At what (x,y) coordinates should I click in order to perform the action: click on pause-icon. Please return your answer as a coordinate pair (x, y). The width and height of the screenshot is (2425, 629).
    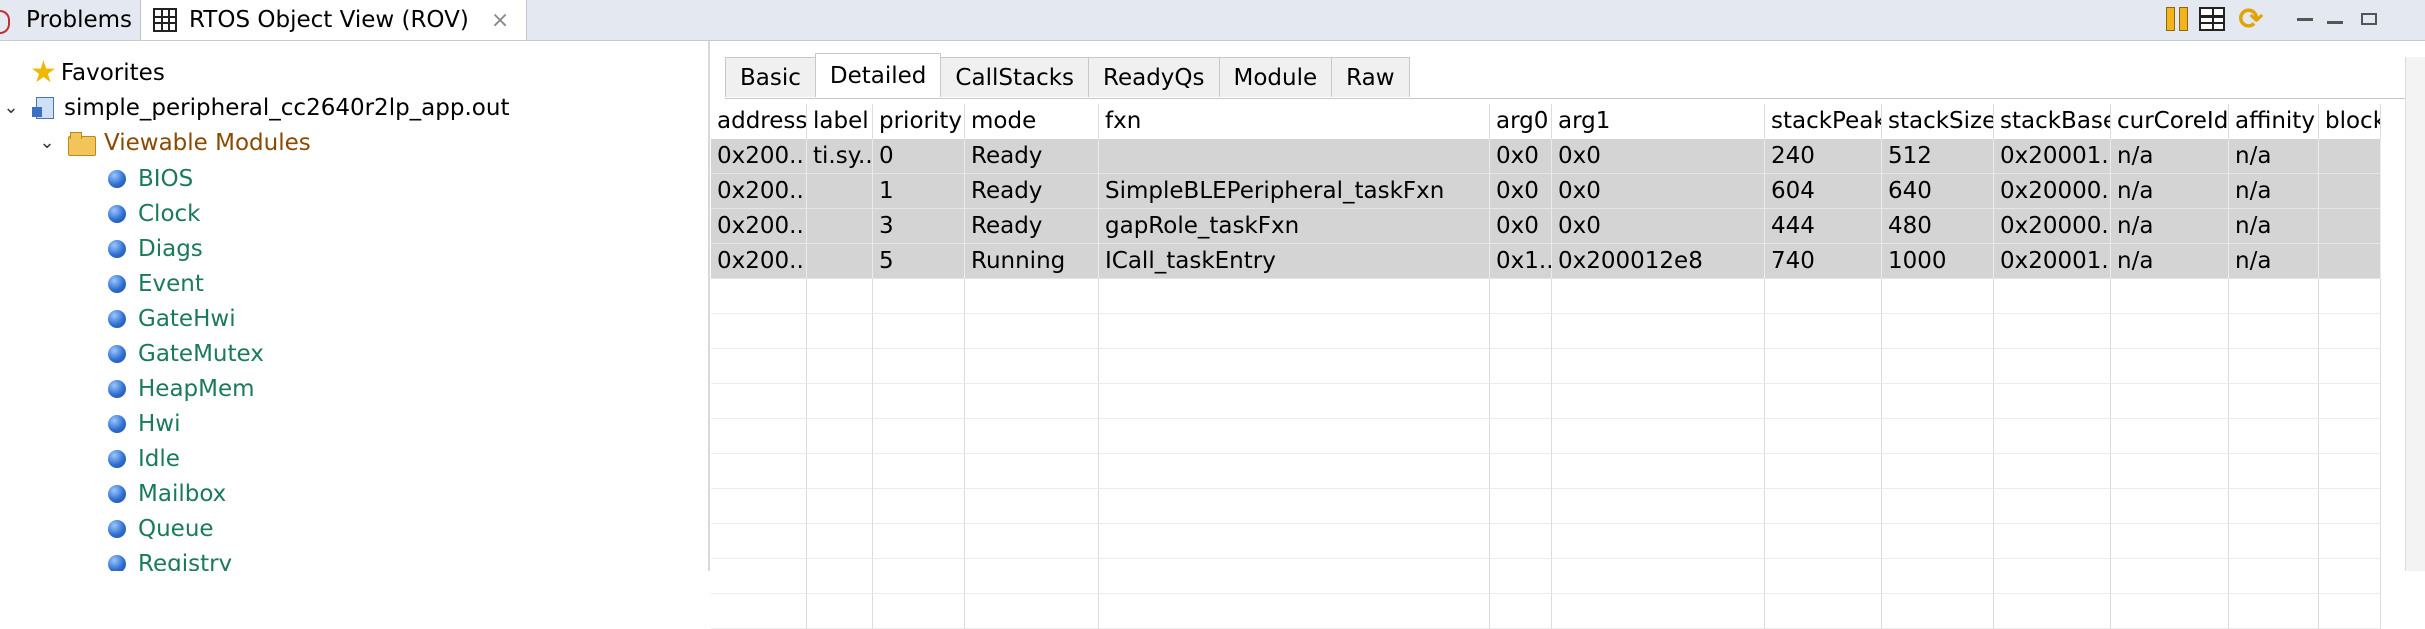
    Looking at the image, I should click on (2177, 19).